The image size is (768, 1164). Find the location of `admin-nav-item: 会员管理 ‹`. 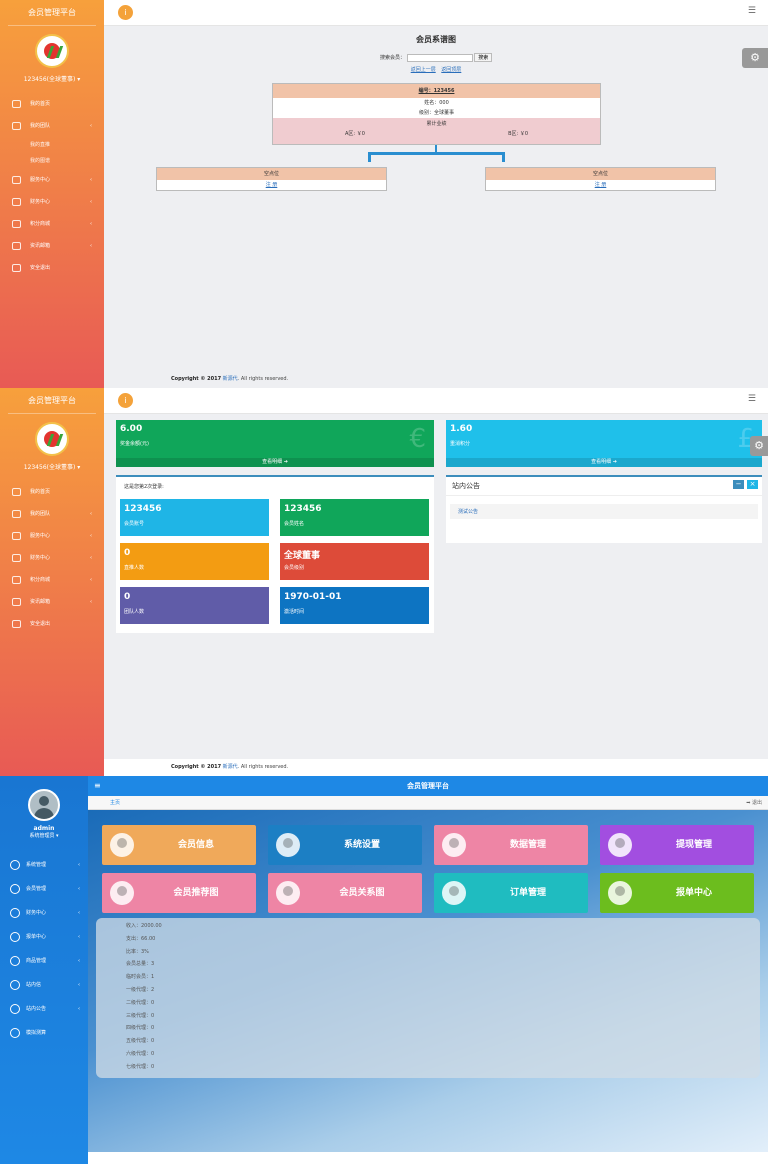

admin-nav-item: 会员管理 ‹ is located at coordinates (44, 889).